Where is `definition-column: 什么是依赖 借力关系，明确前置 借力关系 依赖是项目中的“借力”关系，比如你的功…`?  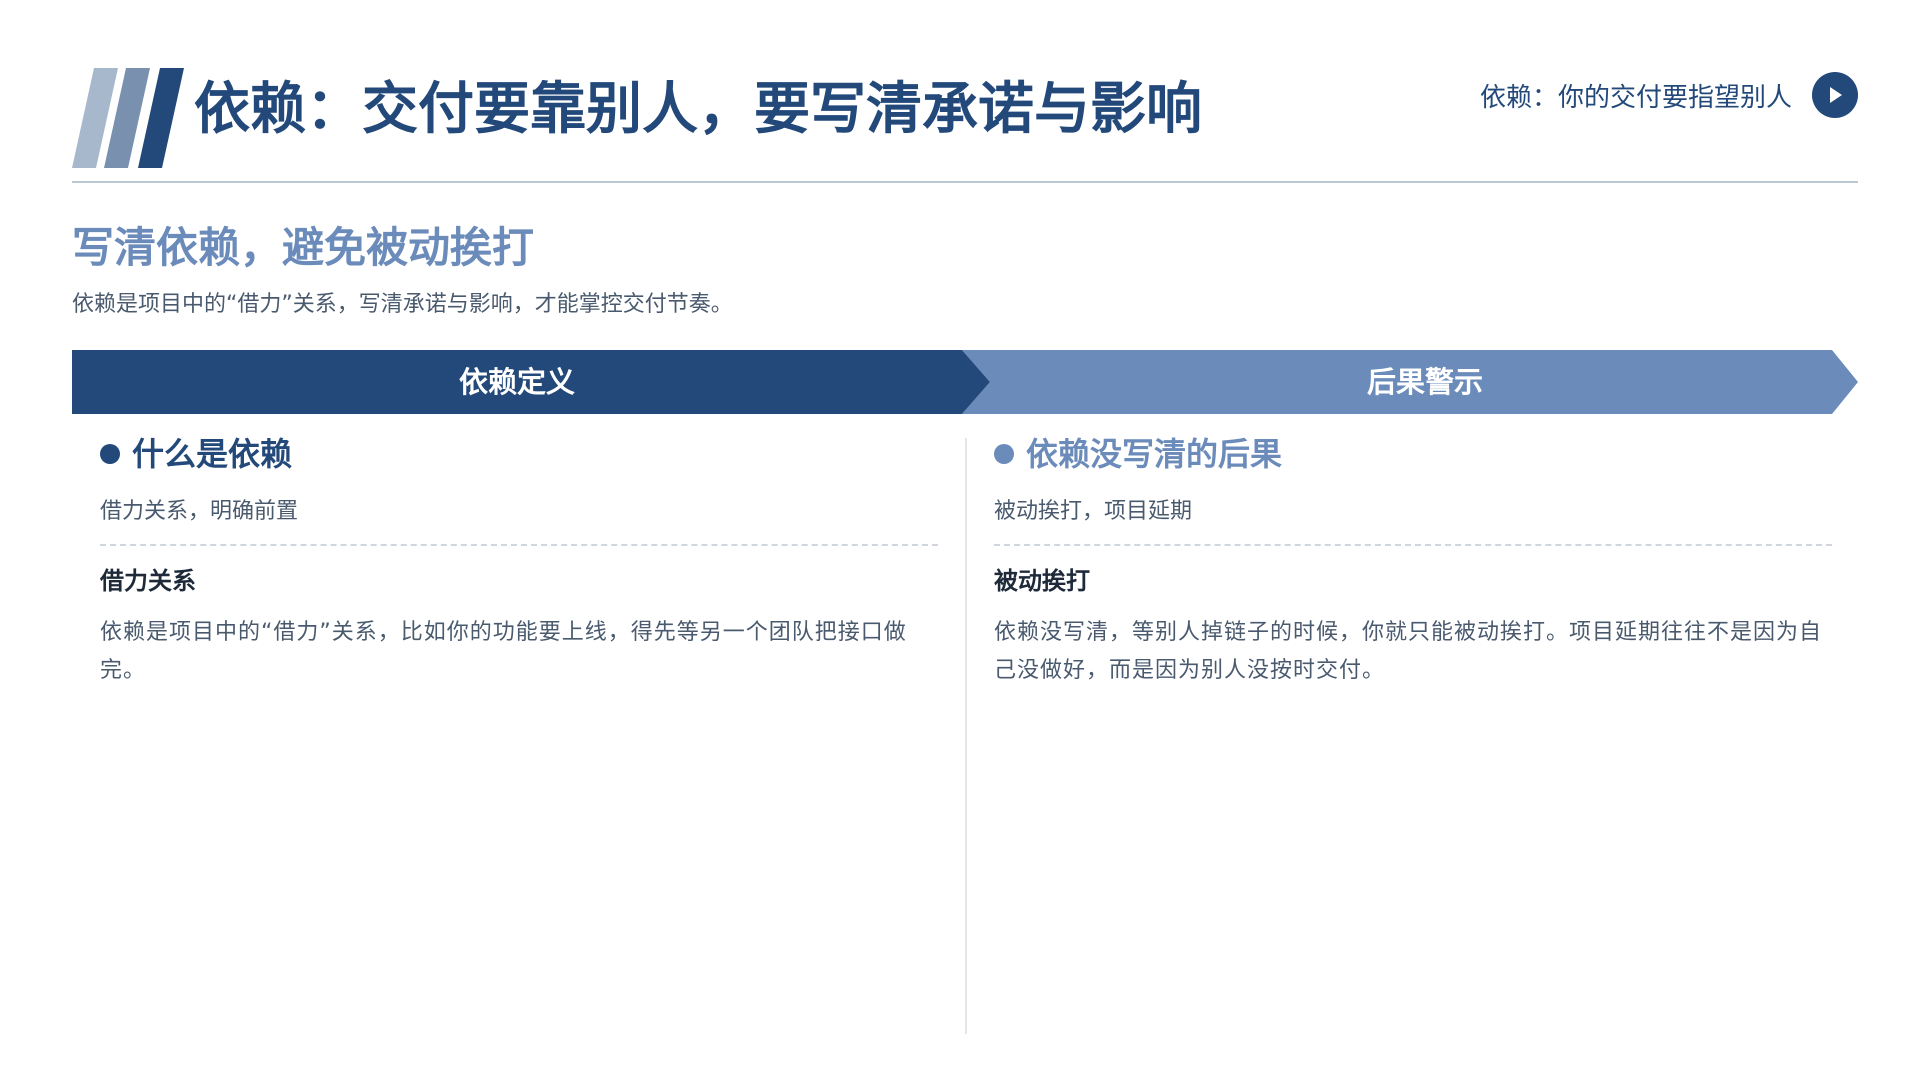
definition-column: 什么是依赖 借力关系，明确前置 借力关系 依赖是项目中的“借力”关系，比如你的功… is located at coordinates (519, 561).